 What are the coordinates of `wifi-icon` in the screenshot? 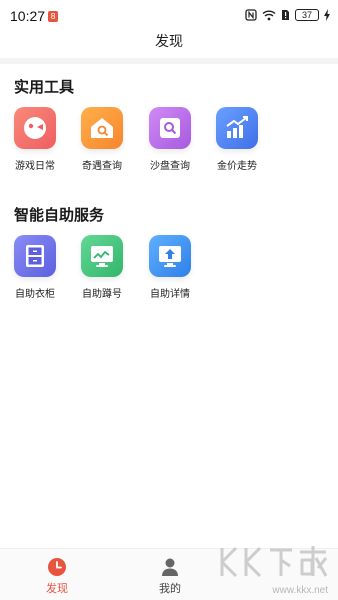 It's located at (269, 15).